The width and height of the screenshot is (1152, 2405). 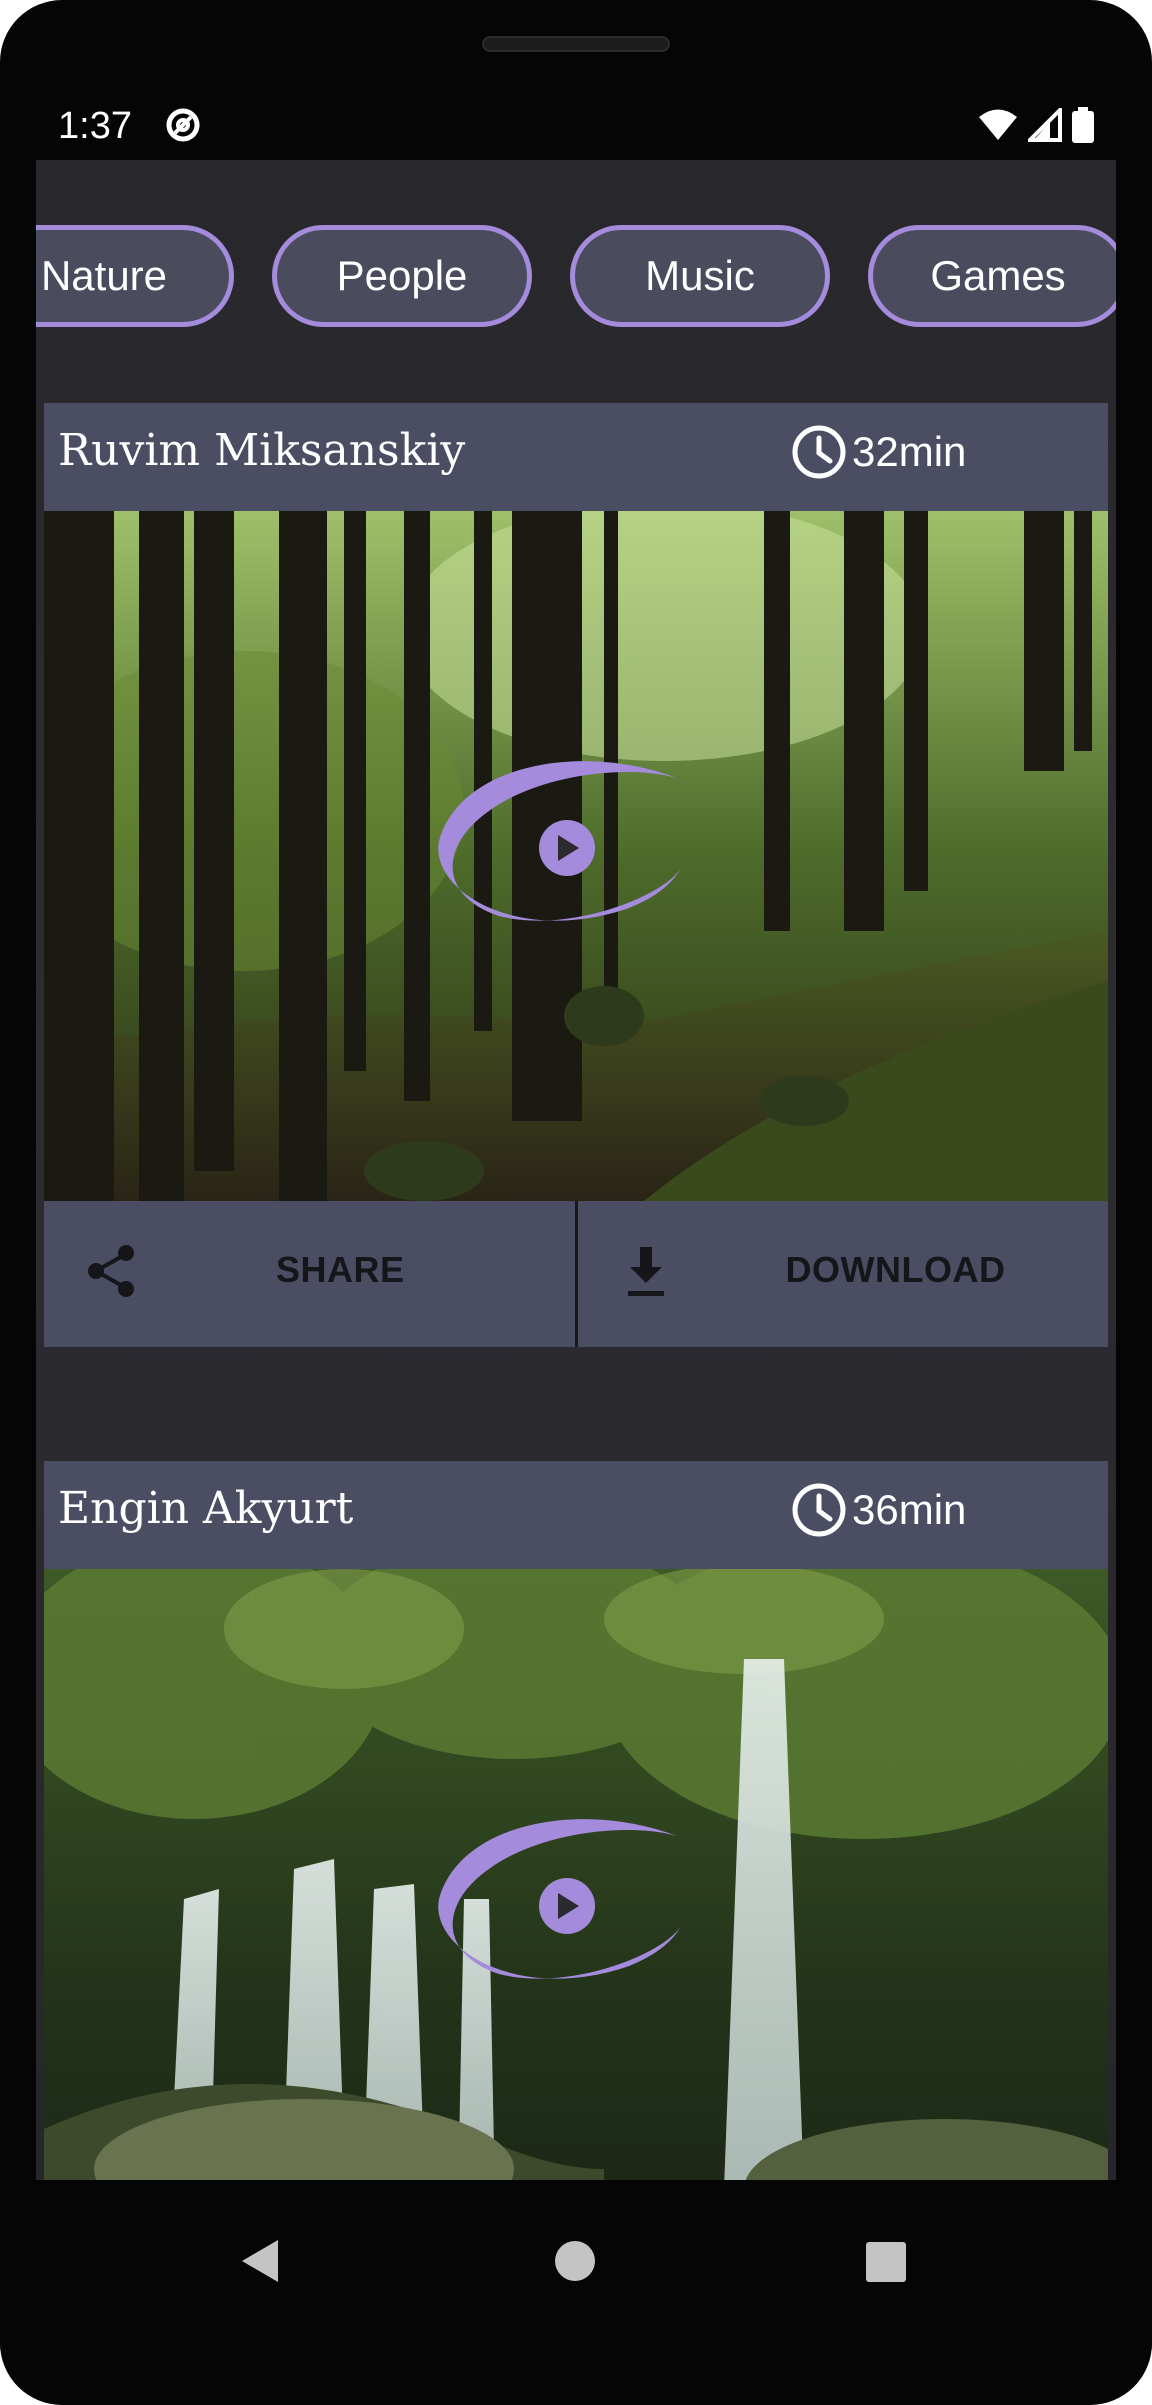 What do you see at coordinates (576, 1515) in the screenshot?
I see `video-card-header: Engin Akyurt 36min` at bounding box center [576, 1515].